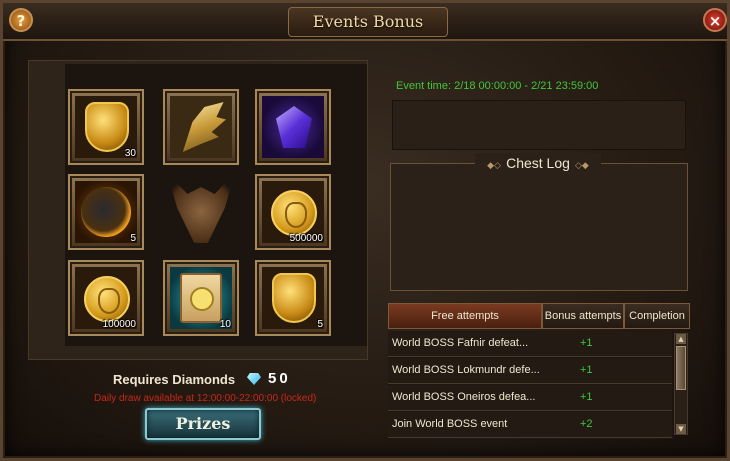 The height and width of the screenshot is (461, 730). Describe the element at coordinates (539, 227) in the screenshot. I see `chest-log-box` at that location.